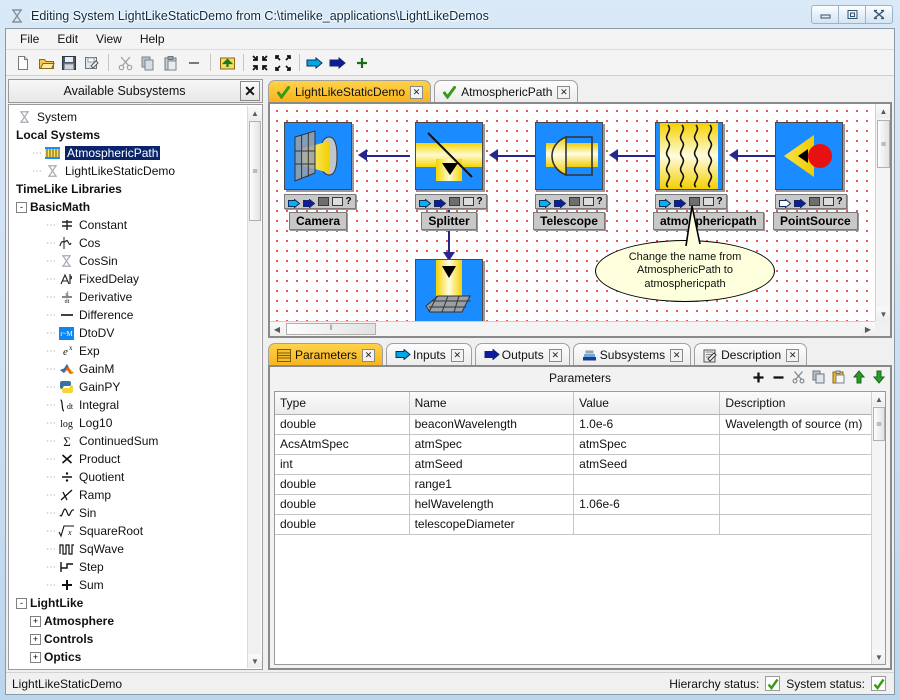  I want to click on canvas-horizontal-scrollbar: ◀ ⦀ ▶, so click(572, 328).